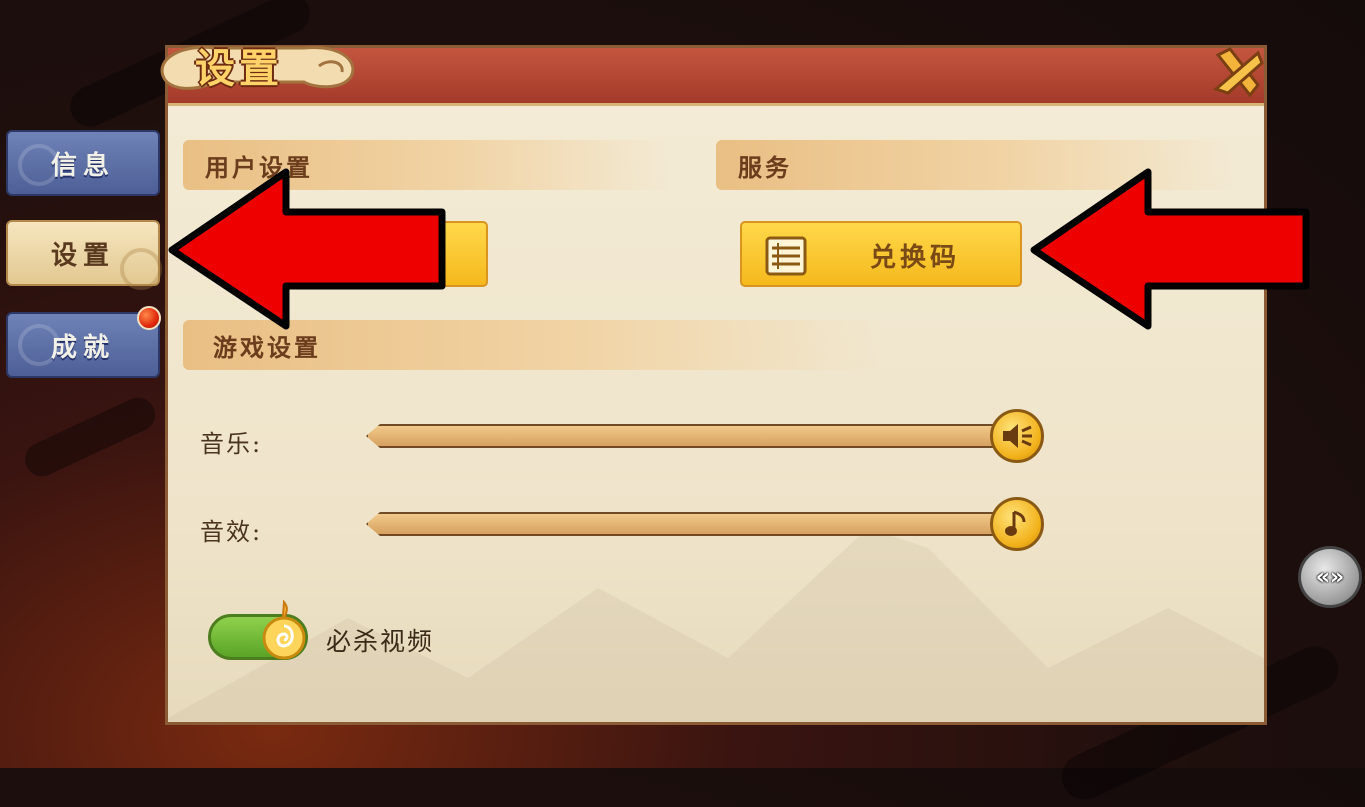  I want to click on ult-video-label: 必杀视频, so click(380, 641).